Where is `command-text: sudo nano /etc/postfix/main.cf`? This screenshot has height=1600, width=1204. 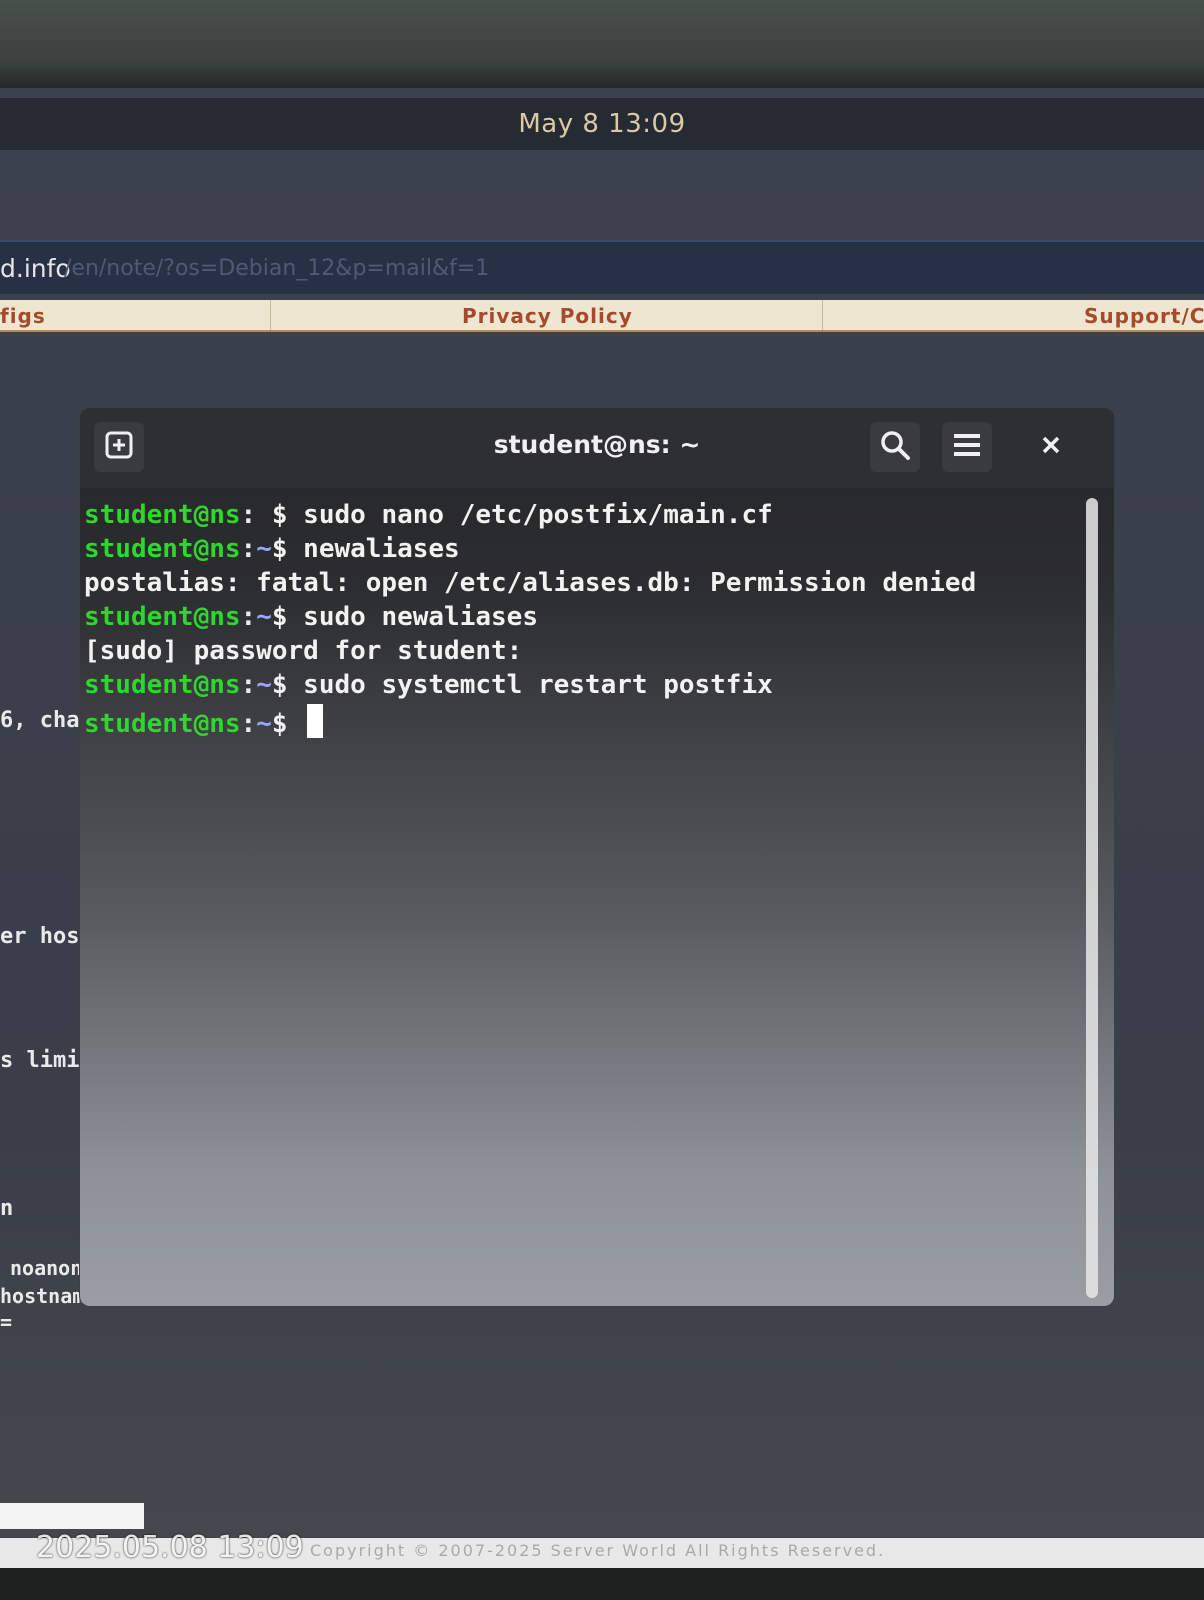 command-text: sudo nano /etc/postfix/main.cf is located at coordinates (538, 515).